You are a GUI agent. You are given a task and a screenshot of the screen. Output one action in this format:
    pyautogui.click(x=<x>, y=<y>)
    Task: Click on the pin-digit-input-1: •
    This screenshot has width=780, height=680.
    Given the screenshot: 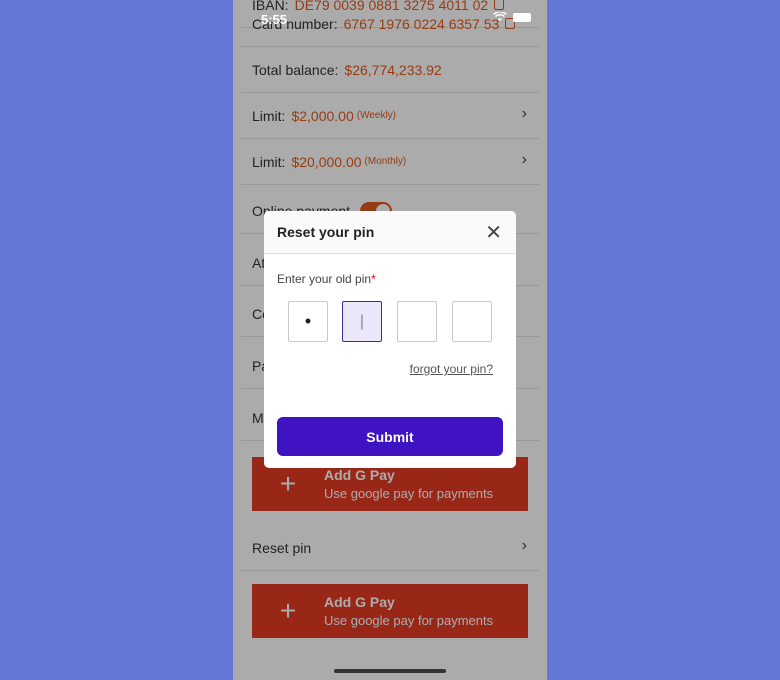 What is the action you would take?
    pyautogui.click(x=308, y=321)
    